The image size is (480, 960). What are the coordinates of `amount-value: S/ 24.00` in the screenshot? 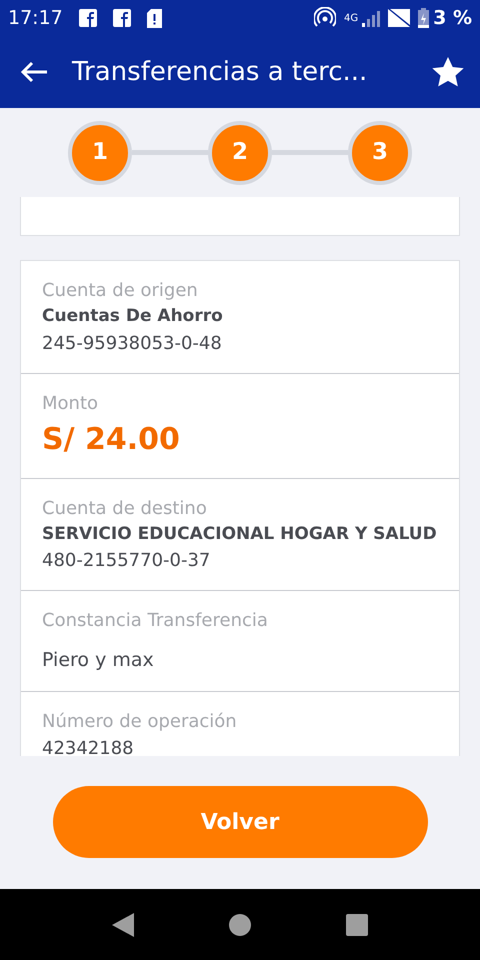 It's located at (111, 439).